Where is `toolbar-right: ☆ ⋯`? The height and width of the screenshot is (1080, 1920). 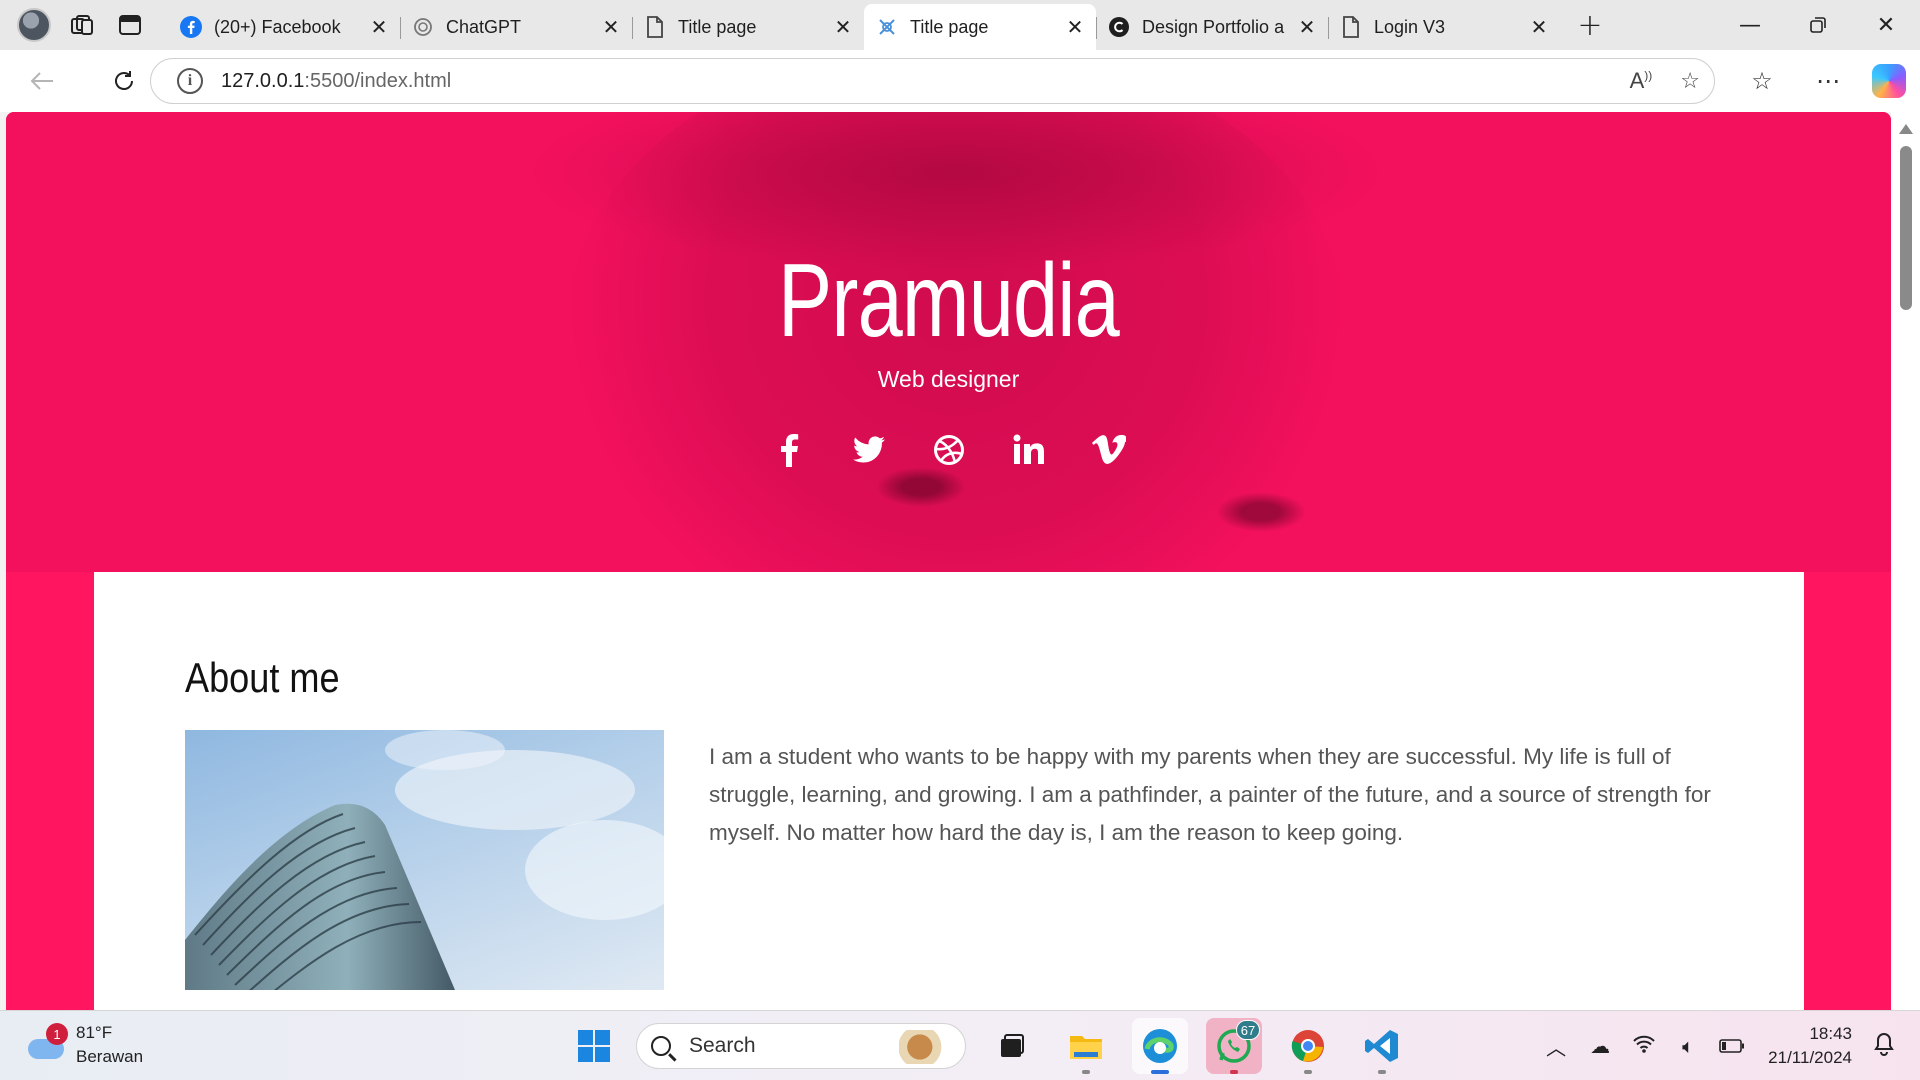
toolbar-right: ☆ ⋯ is located at coordinates (1823, 81).